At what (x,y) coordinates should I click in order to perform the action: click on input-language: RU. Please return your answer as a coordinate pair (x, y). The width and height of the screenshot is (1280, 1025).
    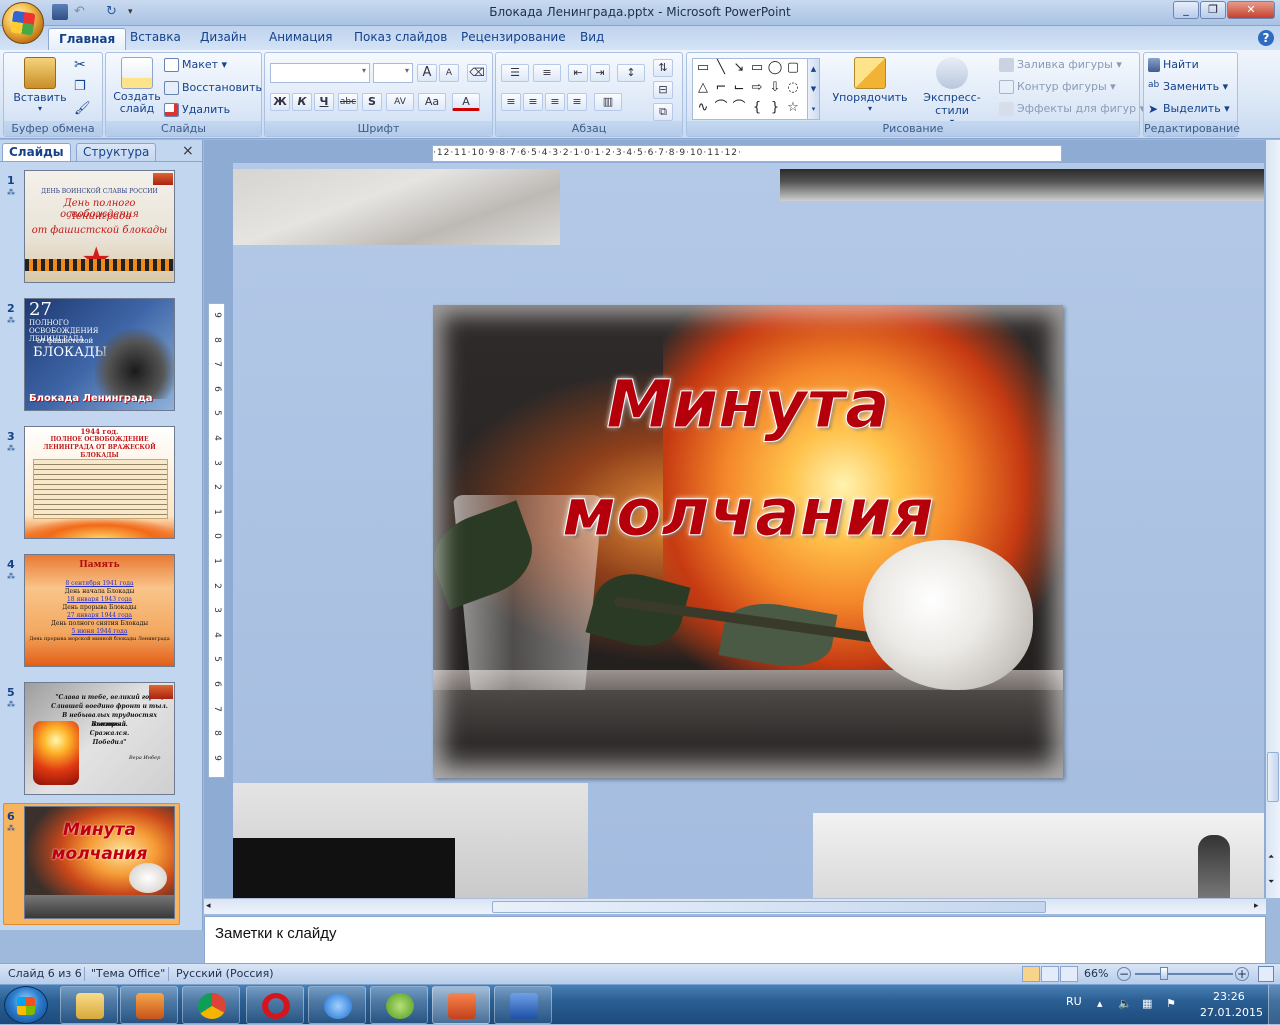
    Looking at the image, I should click on (1074, 1001).